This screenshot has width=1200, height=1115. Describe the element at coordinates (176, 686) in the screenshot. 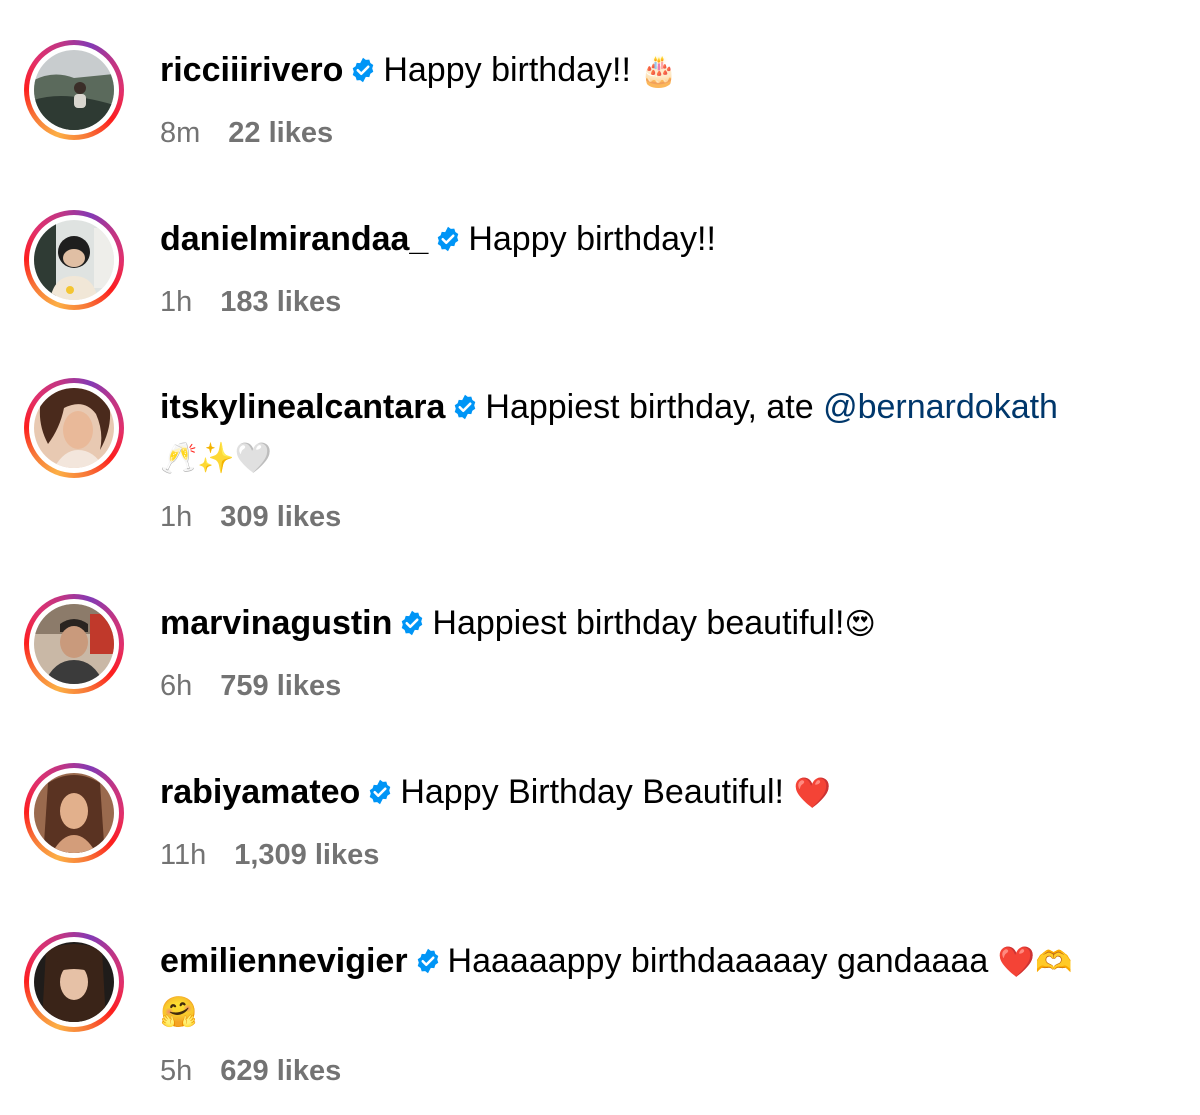

I see `comment-time: 6h` at that location.